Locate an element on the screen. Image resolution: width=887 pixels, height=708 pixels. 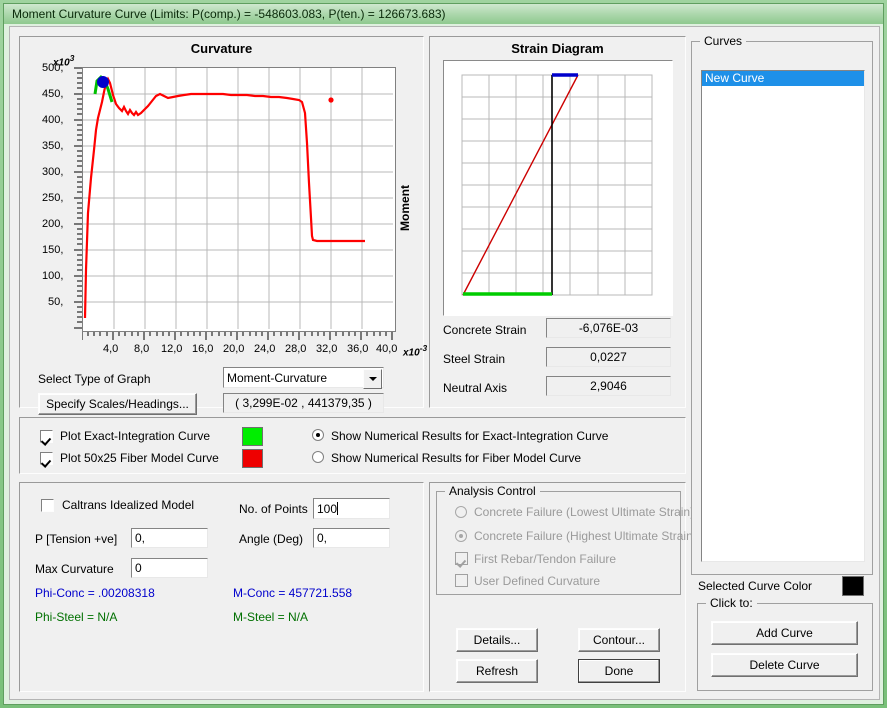
curves-listbox: New Curve is located at coordinates (783, 316).